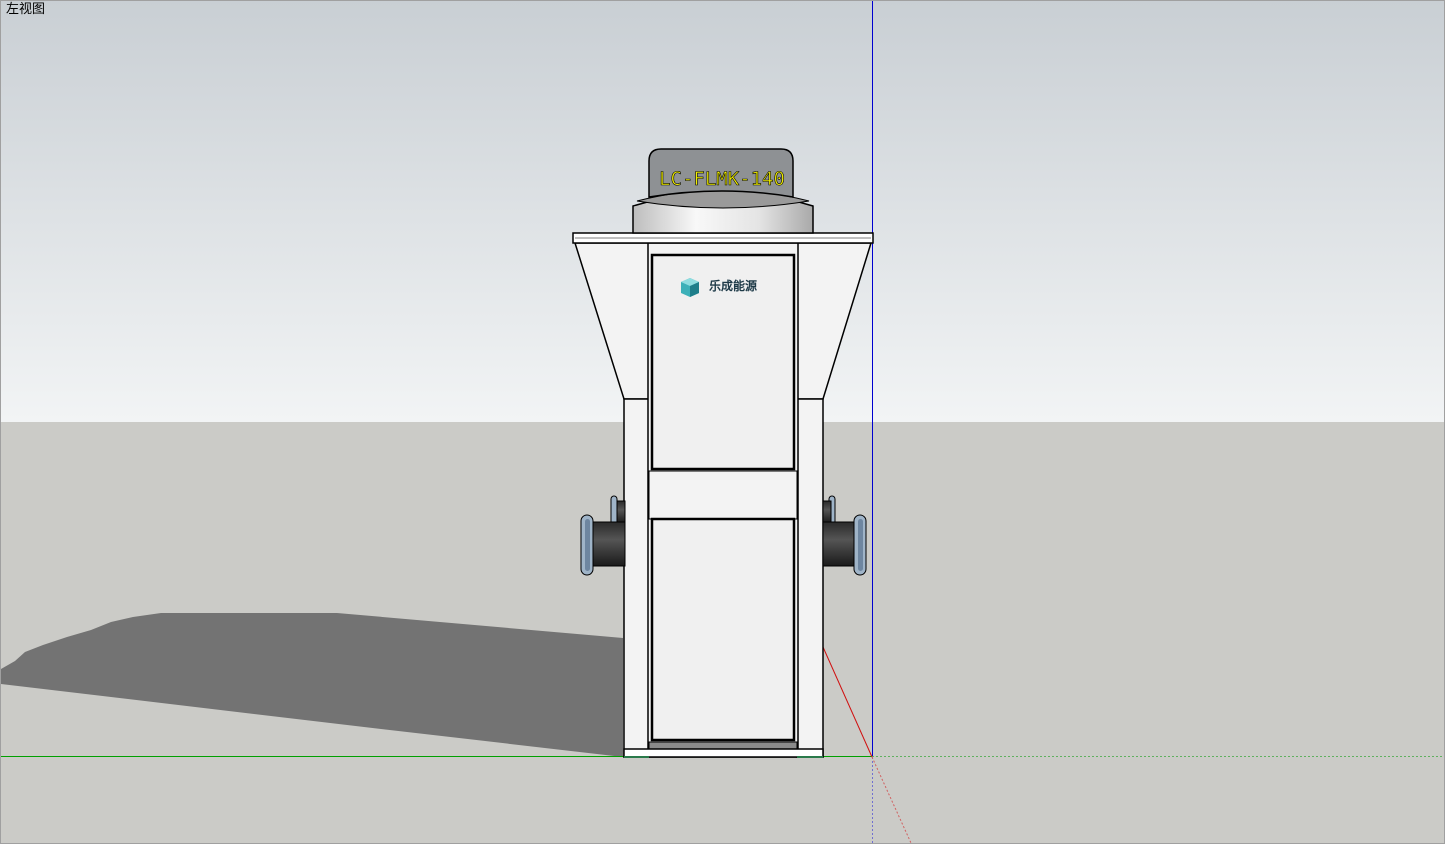 The width and height of the screenshot is (1445, 844). What do you see at coordinates (636, 578) in the screenshot?
I see `left-post` at bounding box center [636, 578].